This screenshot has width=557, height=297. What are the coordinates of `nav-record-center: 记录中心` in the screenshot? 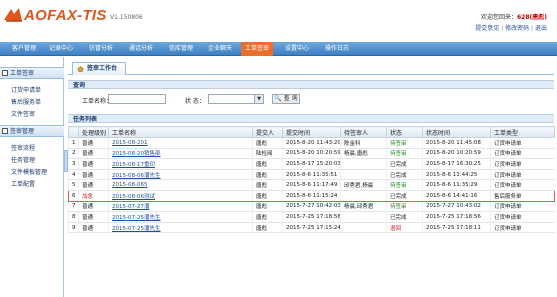 It's located at (61, 49).